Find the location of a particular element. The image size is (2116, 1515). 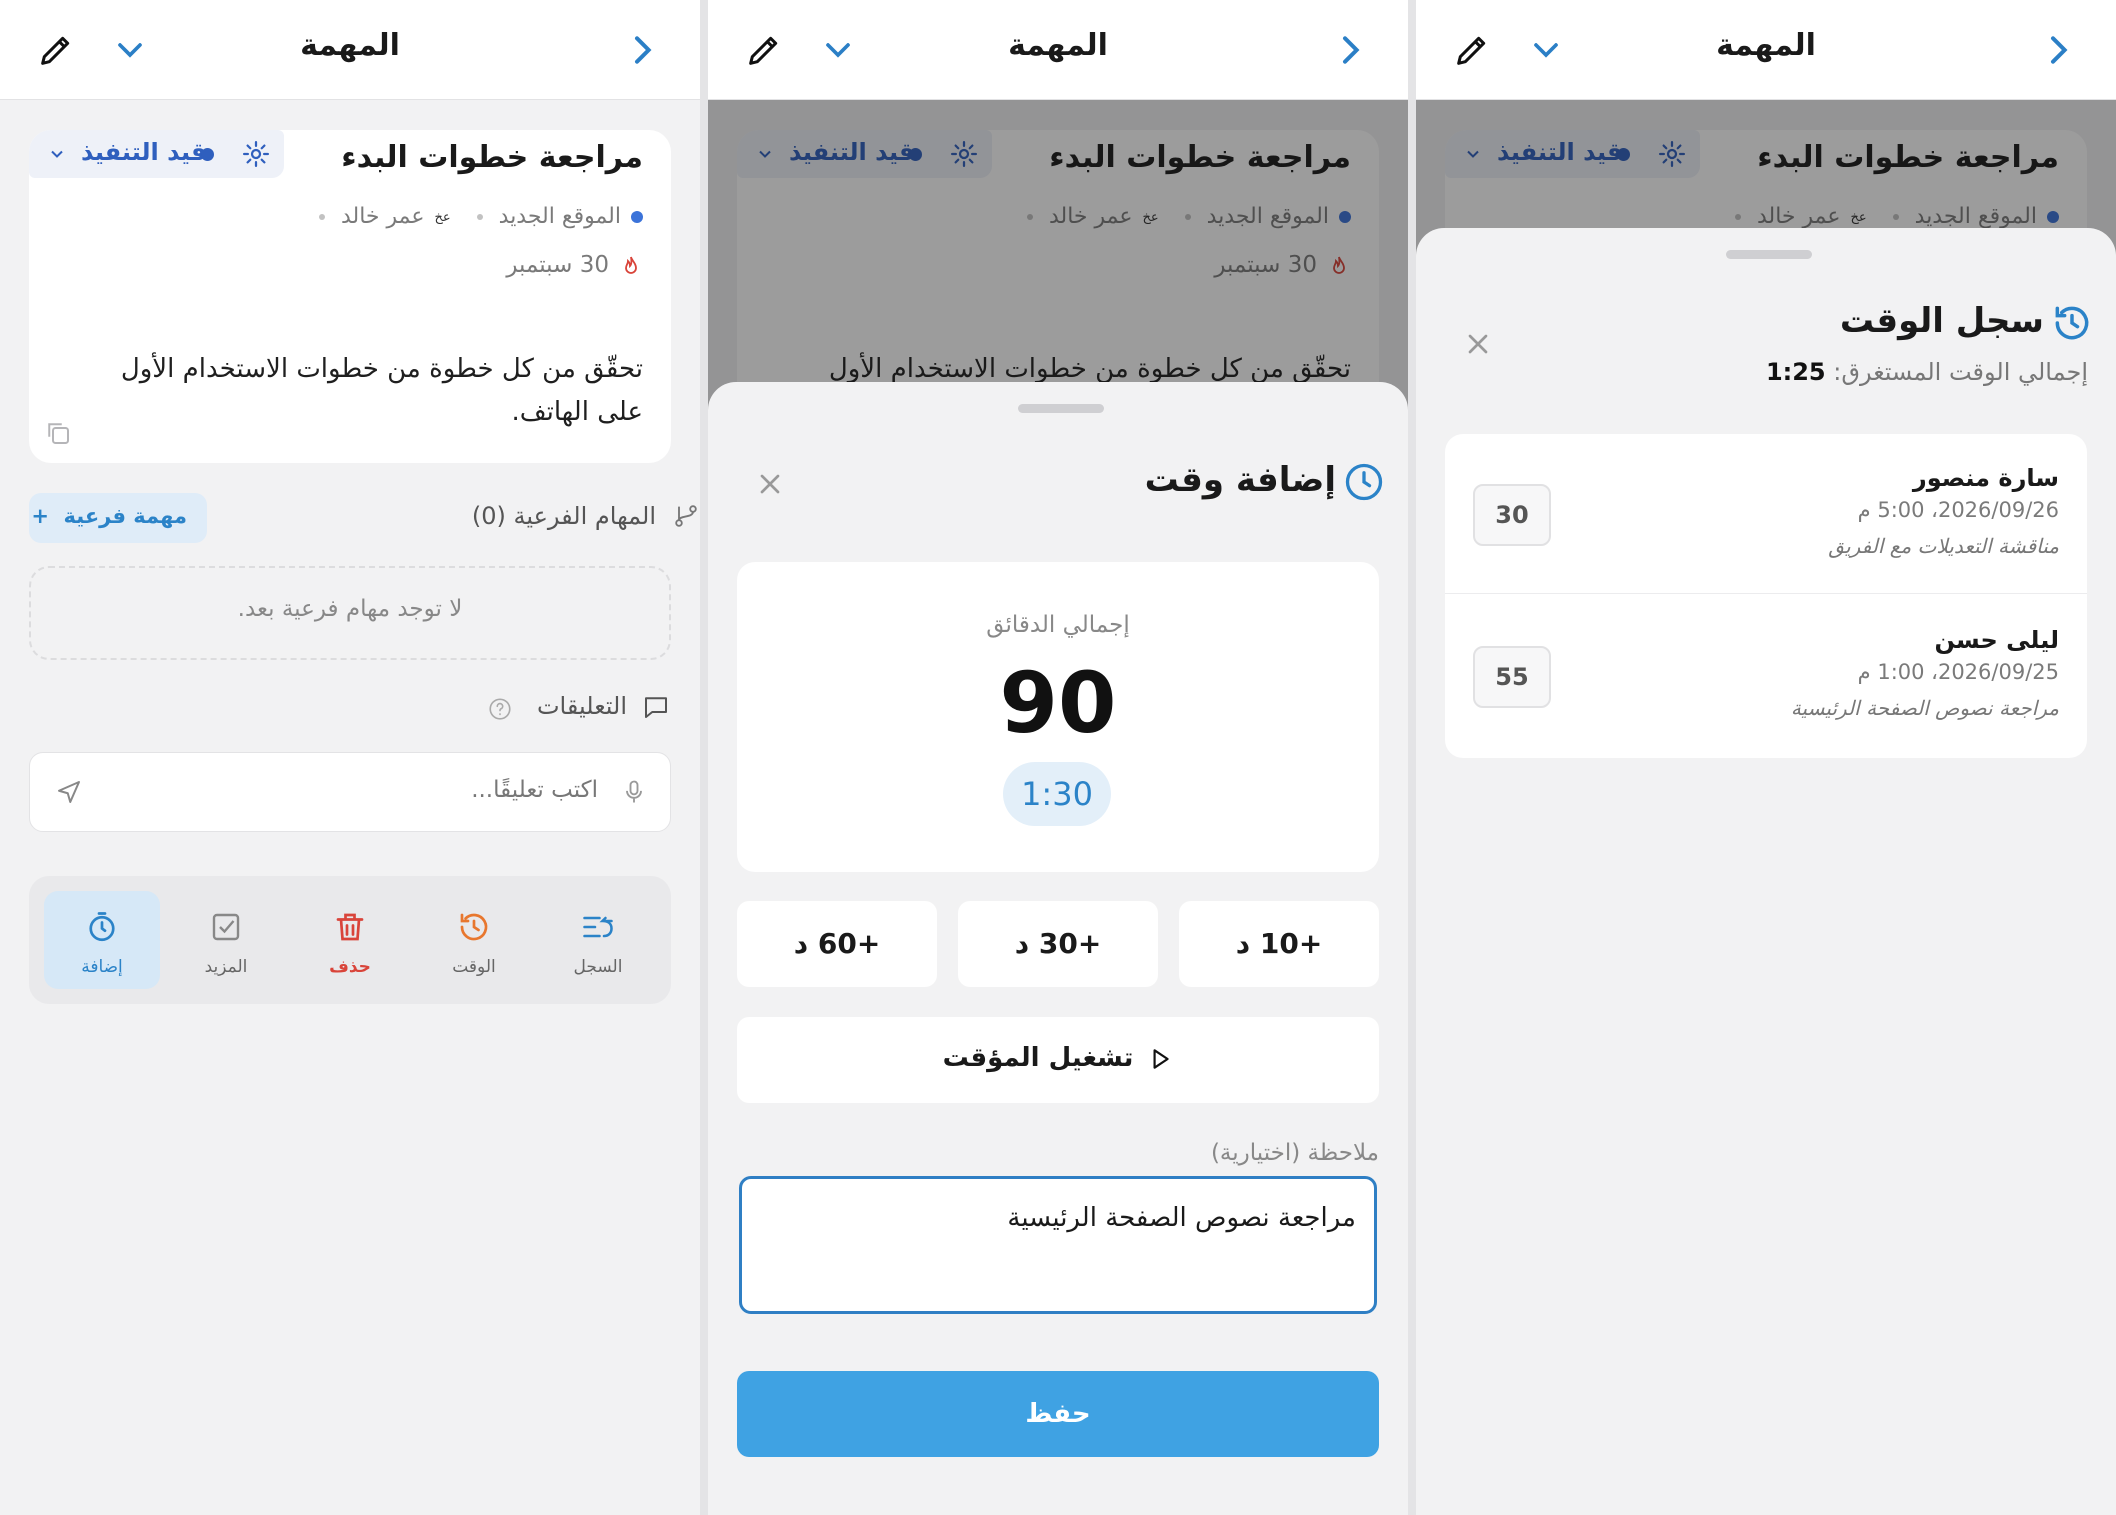

note-label: ملاحظة (اختيارية) is located at coordinates (1294, 1153).